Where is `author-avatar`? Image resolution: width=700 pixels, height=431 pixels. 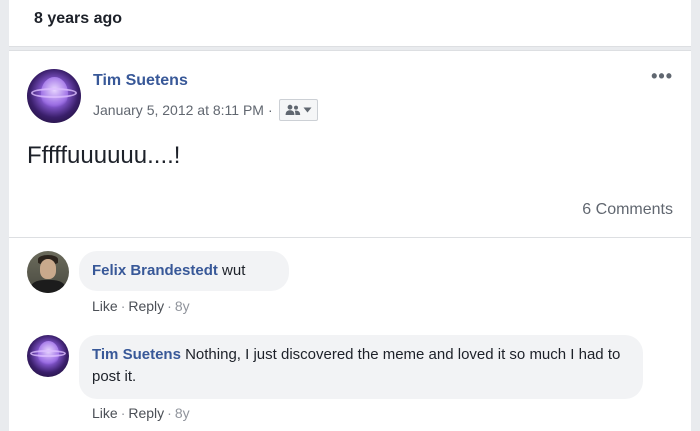
author-avatar is located at coordinates (54, 96).